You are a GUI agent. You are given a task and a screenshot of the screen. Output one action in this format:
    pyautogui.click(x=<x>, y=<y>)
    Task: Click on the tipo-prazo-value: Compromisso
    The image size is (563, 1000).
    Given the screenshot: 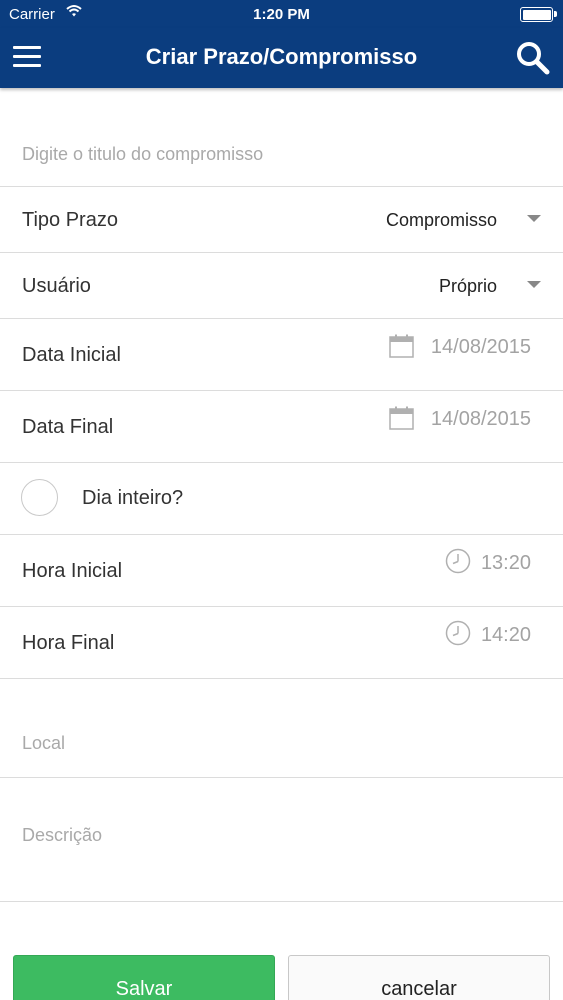 What is the action you would take?
    pyautogui.click(x=441, y=220)
    